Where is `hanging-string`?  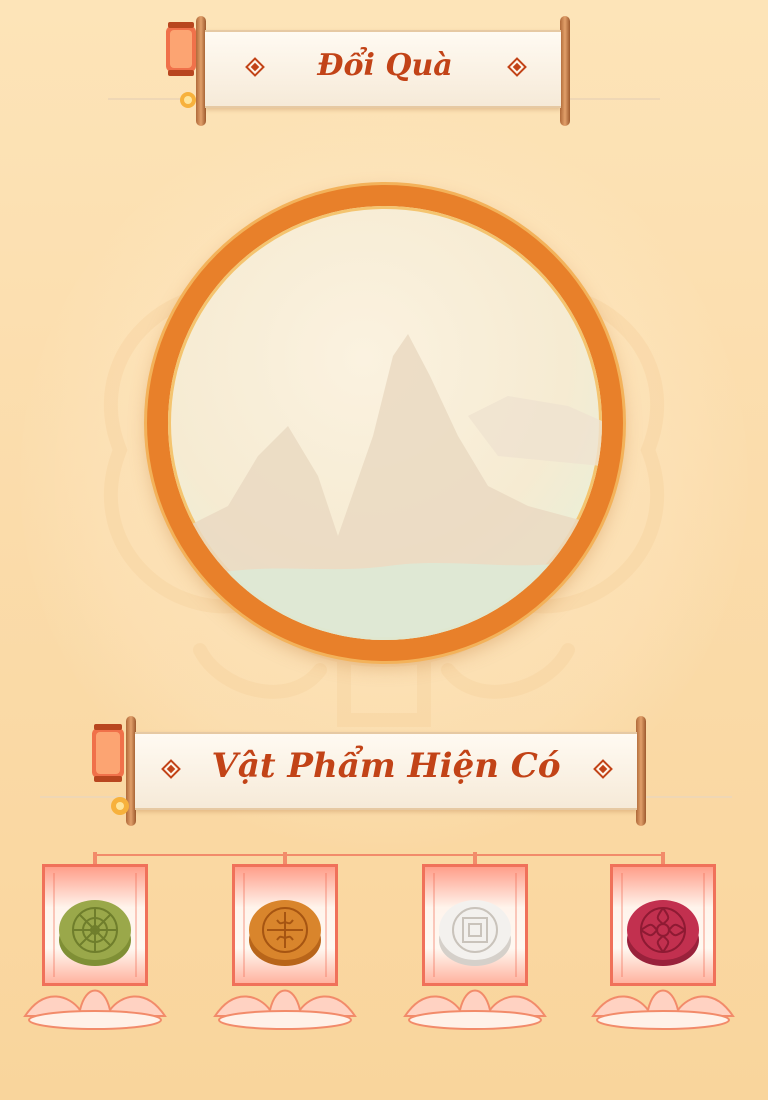 hanging-string is located at coordinates (379, 855).